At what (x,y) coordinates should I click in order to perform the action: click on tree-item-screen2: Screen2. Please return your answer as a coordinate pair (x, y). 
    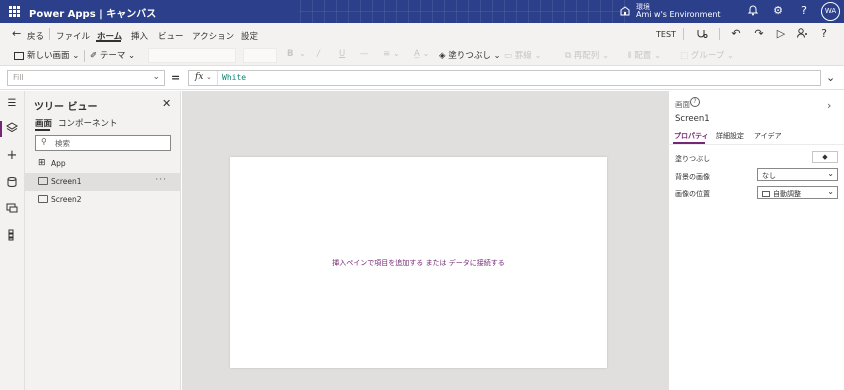
    Looking at the image, I should click on (103, 200).